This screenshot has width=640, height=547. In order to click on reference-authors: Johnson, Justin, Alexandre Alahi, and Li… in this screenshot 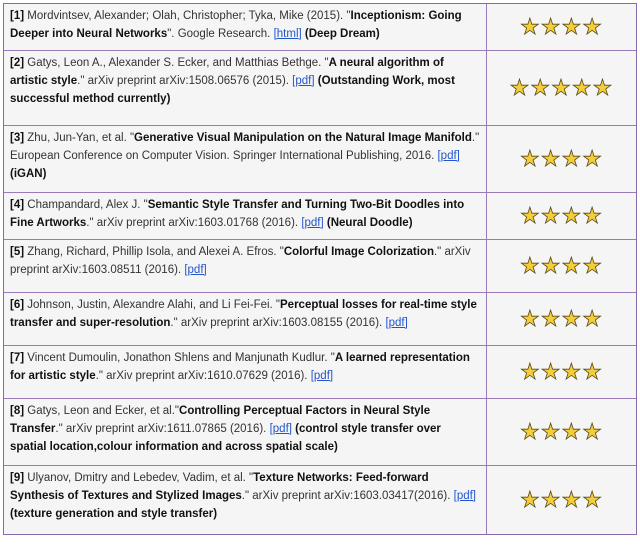, I will do `click(152, 305)`.